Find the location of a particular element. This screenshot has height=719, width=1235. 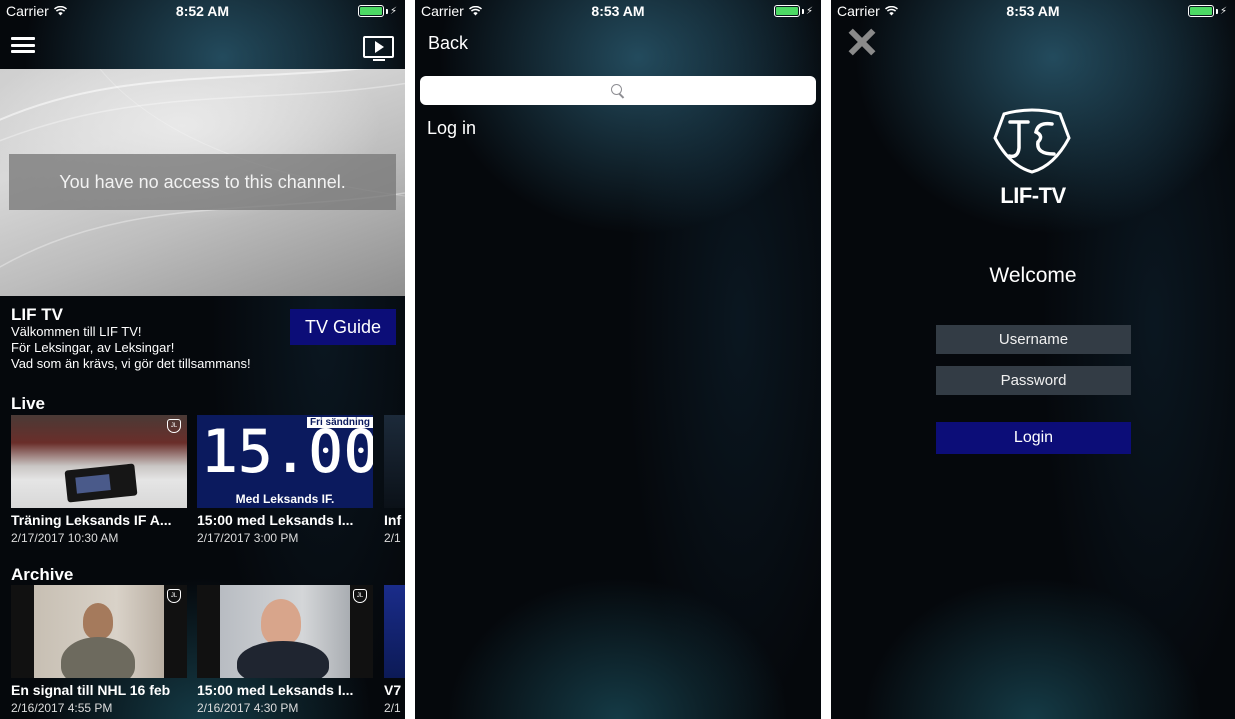

live-item-date: 2/1 is located at coordinates (392, 538).